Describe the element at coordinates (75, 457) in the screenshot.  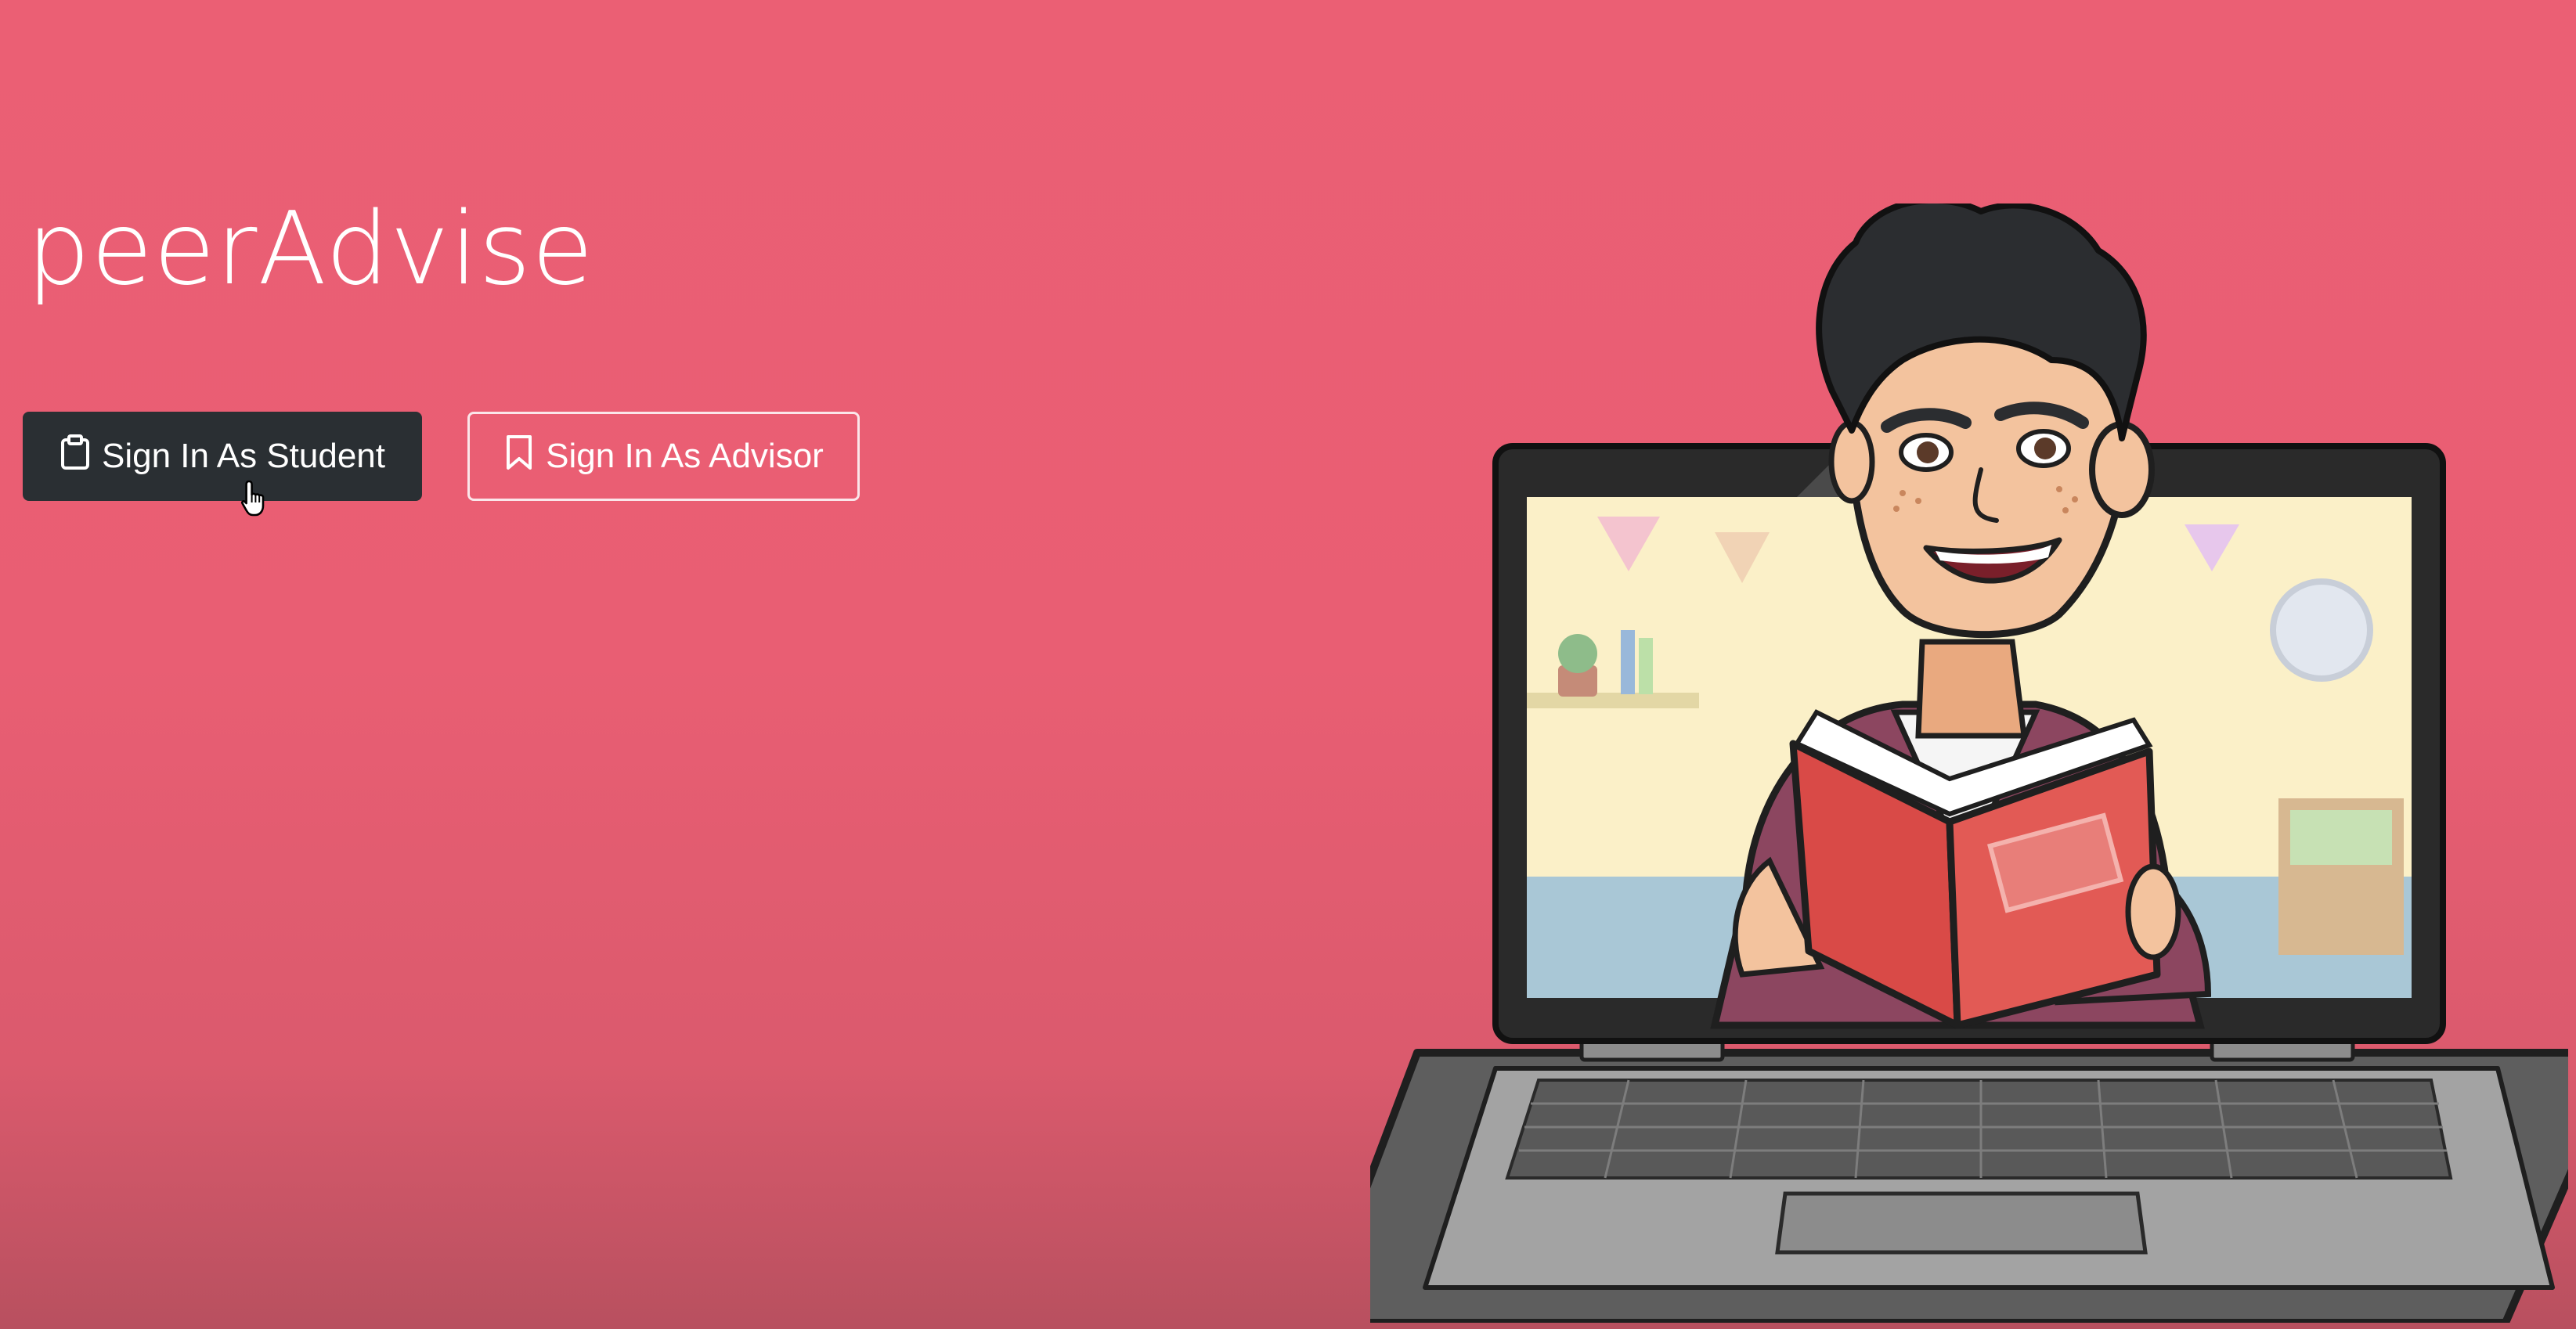
I see `clipboard-icon` at that location.